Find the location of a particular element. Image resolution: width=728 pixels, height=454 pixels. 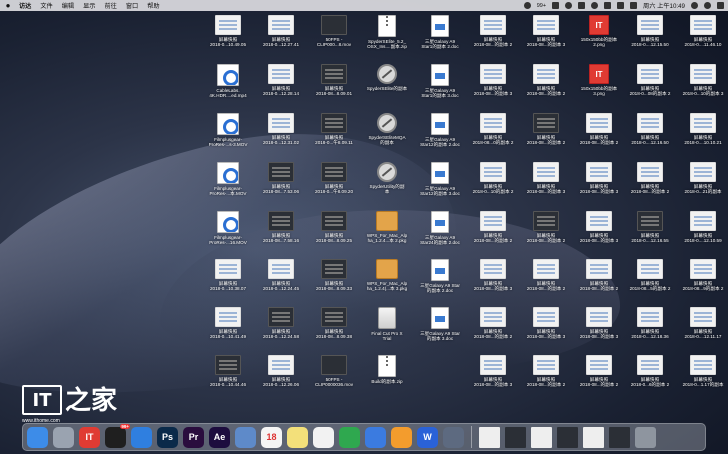

apple-icon: ● is located at coordinates (8, 5).